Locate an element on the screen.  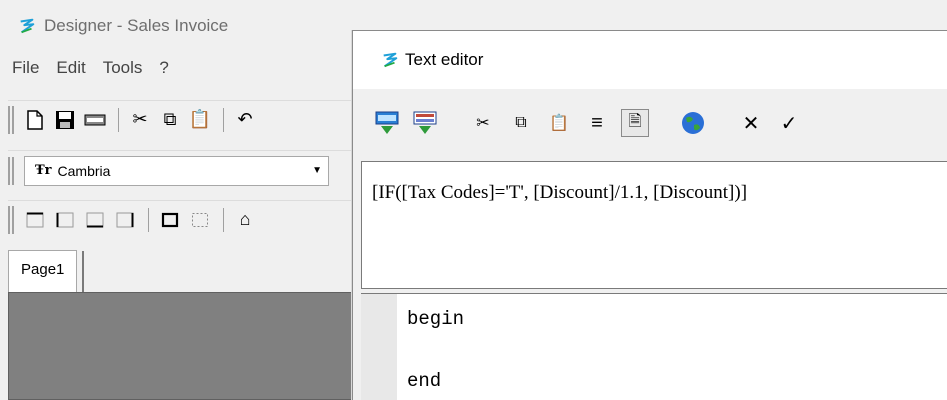
designer-title: Designer - Sales Invoice is located at coordinates (136, 25).